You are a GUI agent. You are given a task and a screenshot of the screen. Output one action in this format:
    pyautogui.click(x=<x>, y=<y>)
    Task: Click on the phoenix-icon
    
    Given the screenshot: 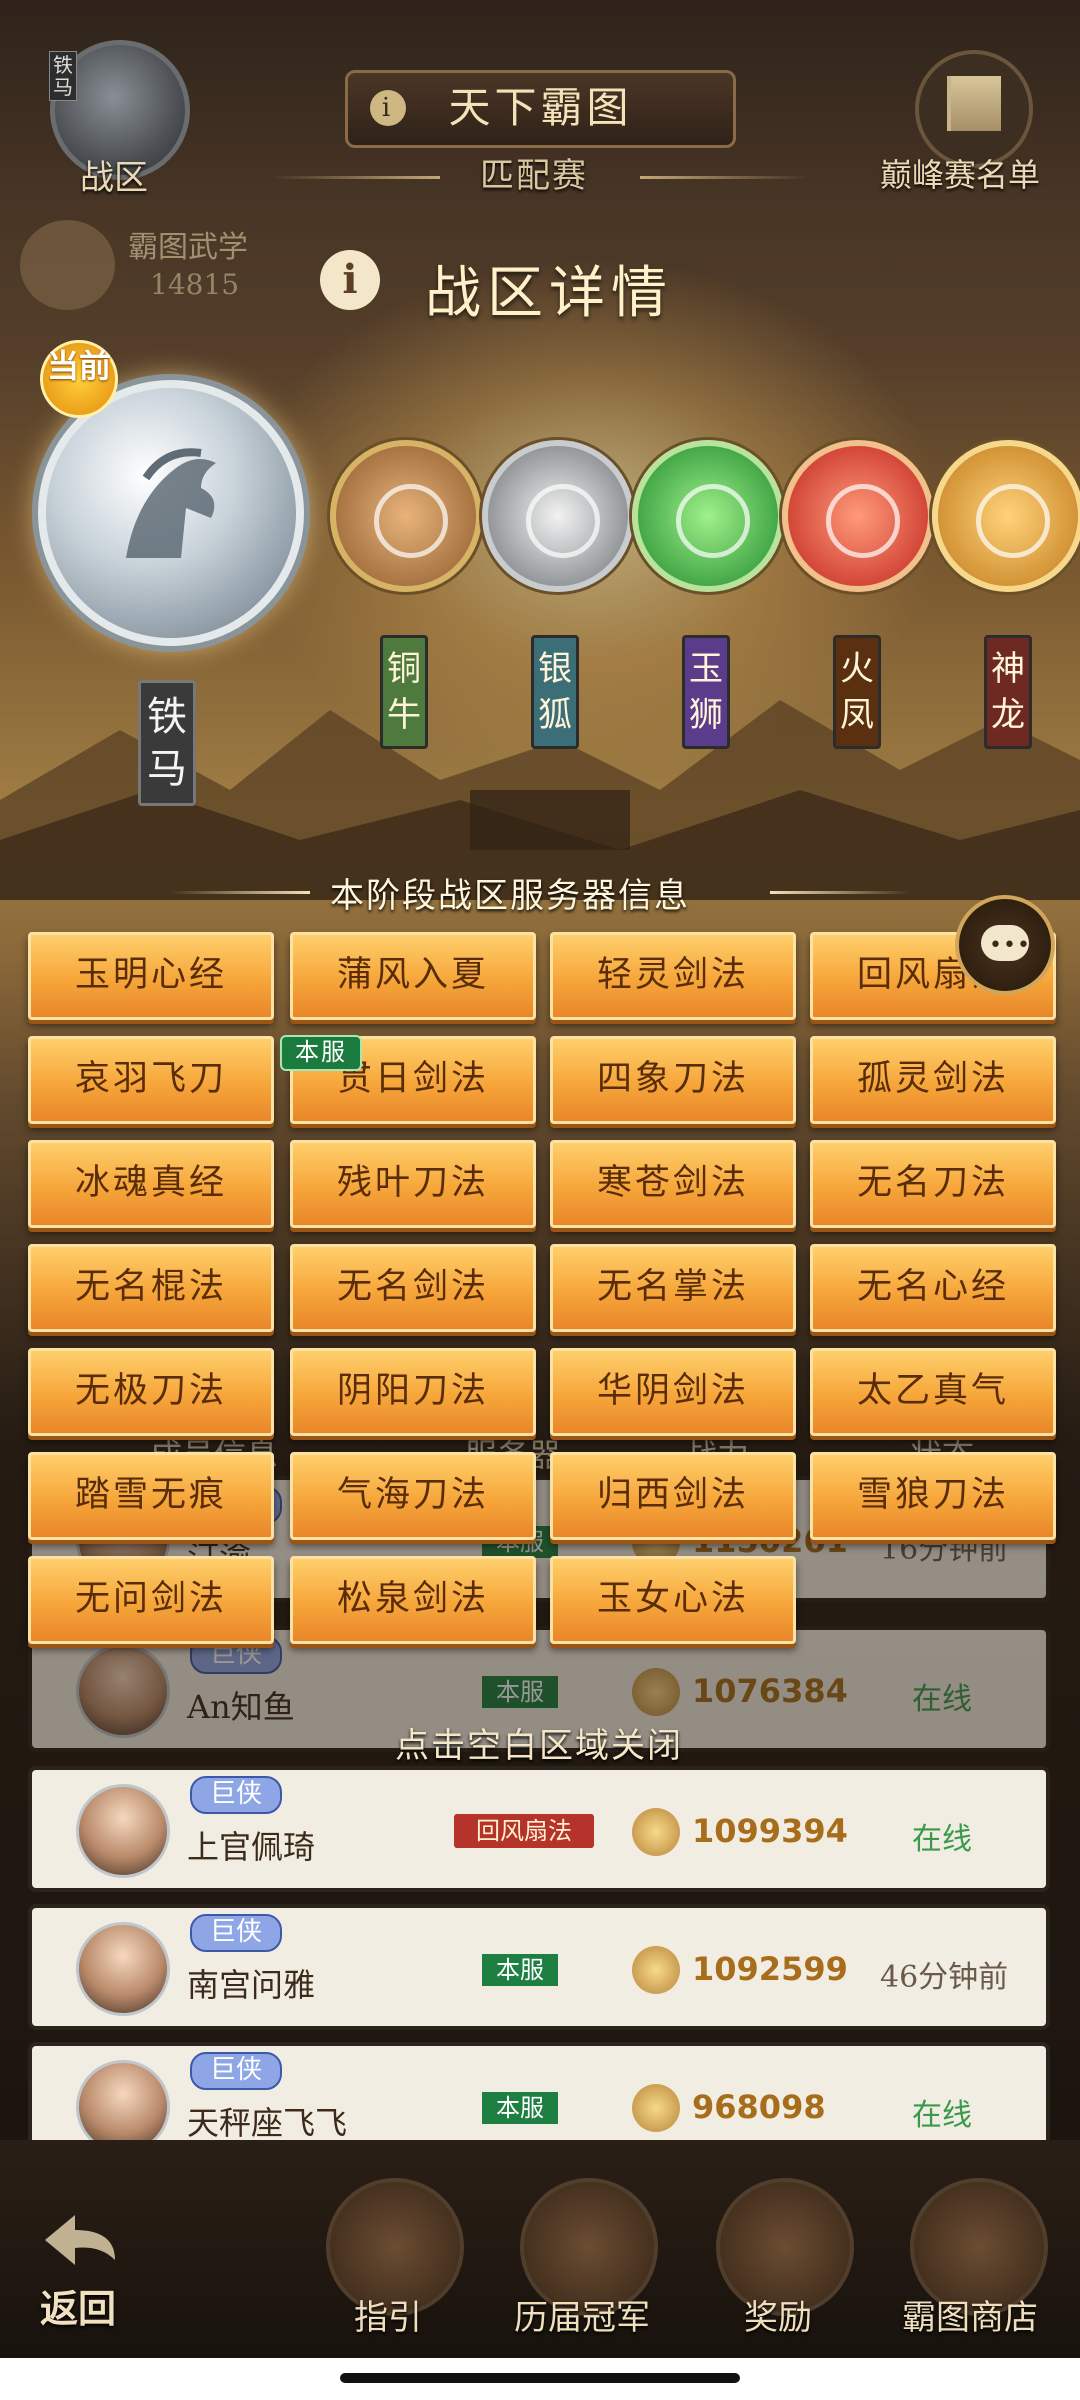 What is the action you would take?
    pyautogui.click(x=858, y=516)
    